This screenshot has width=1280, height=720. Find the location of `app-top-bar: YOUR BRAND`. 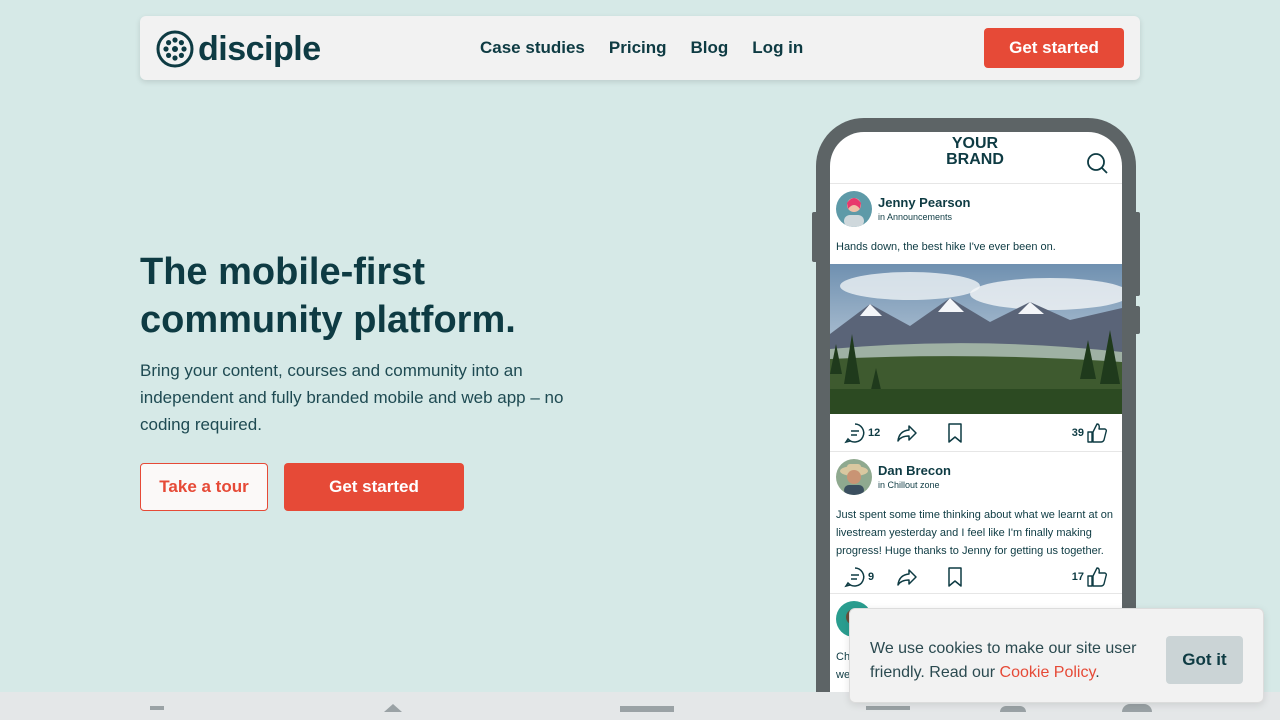

app-top-bar: YOUR BRAND is located at coordinates (976, 158).